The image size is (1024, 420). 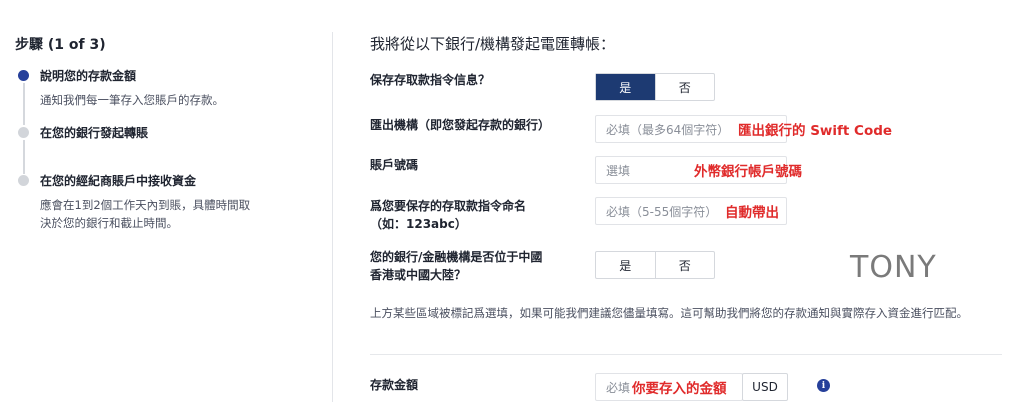 I want to click on step-1-description: 通知我們每一筆存入您賬戶的存款。, so click(x=132, y=100).